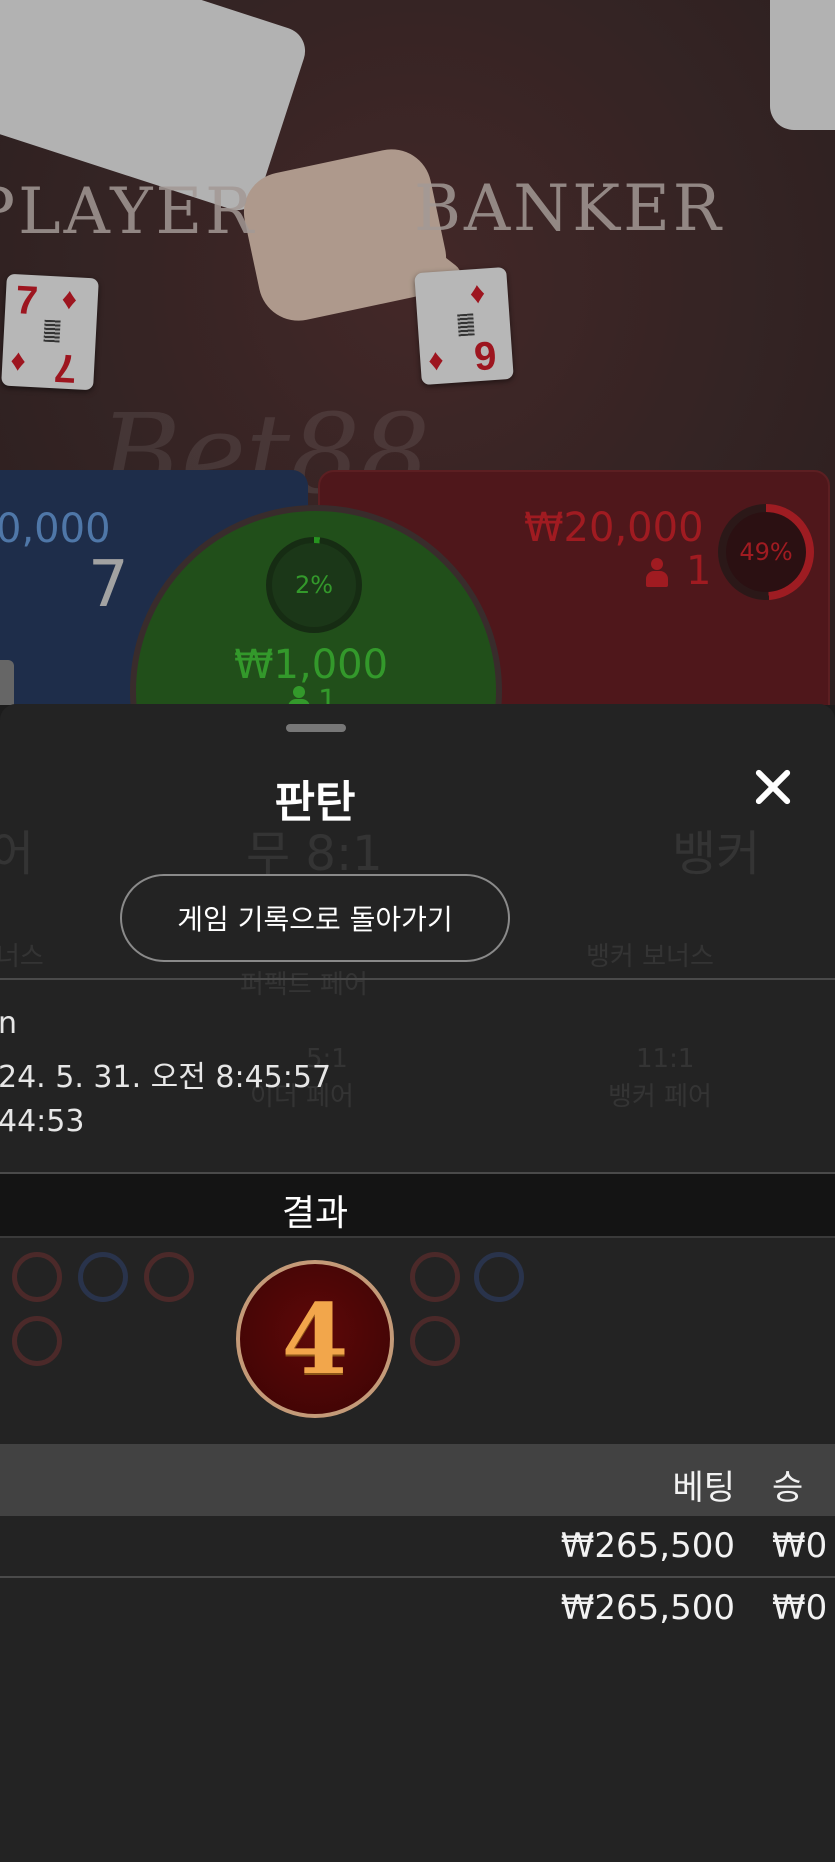 The height and width of the screenshot is (1862, 835). What do you see at coordinates (315, 802) in the screenshot?
I see `sheet-title: 판탄` at bounding box center [315, 802].